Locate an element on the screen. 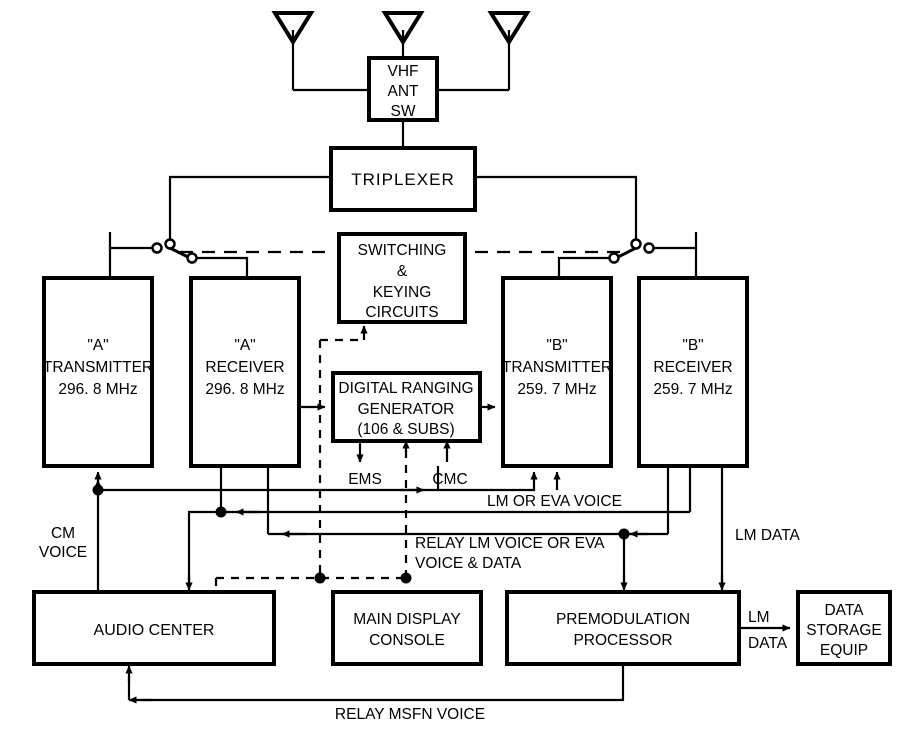 This screenshot has width=911, height=732. label-switching-keying-line1: SWITCHING is located at coordinates (402, 250).